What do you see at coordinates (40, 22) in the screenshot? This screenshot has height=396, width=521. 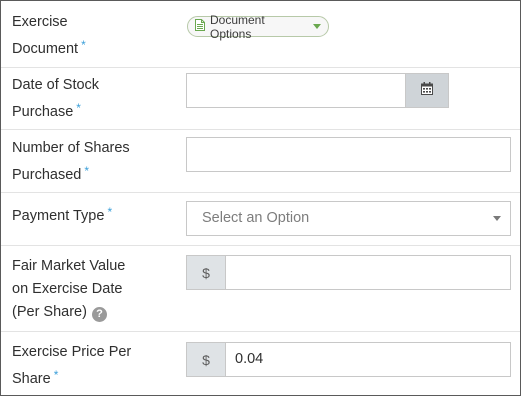 I see `label-line: Exercise` at bounding box center [40, 22].